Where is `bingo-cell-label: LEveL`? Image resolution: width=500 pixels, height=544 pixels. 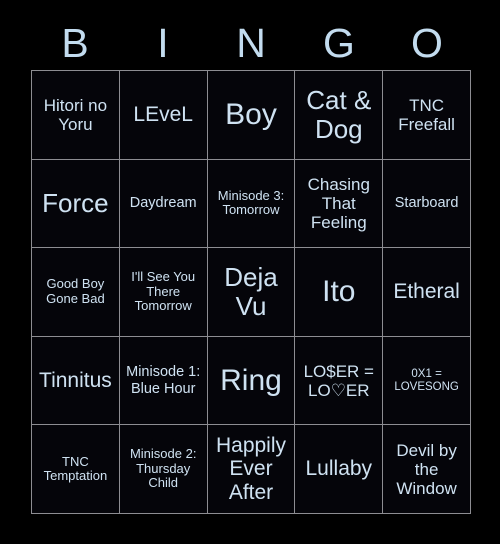 bingo-cell-label: LEveL is located at coordinates (163, 115).